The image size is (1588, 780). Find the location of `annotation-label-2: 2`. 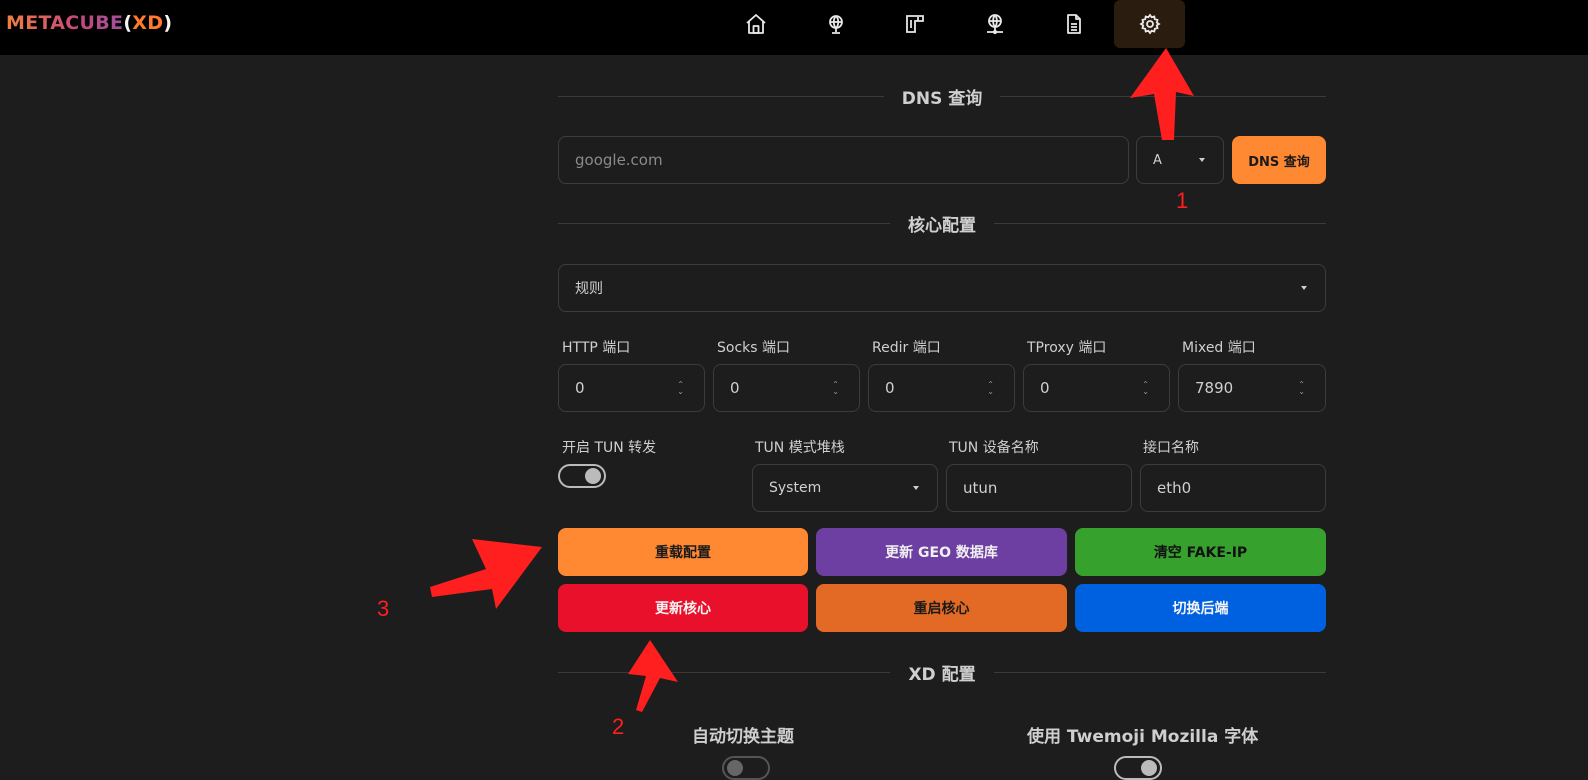

annotation-label-2: 2 is located at coordinates (618, 726).